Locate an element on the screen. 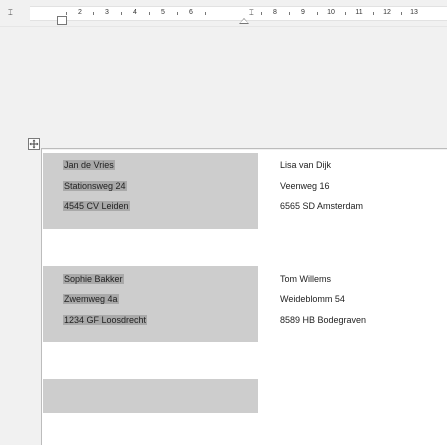  address-line: Veenweg 16 is located at coordinates (305, 186).